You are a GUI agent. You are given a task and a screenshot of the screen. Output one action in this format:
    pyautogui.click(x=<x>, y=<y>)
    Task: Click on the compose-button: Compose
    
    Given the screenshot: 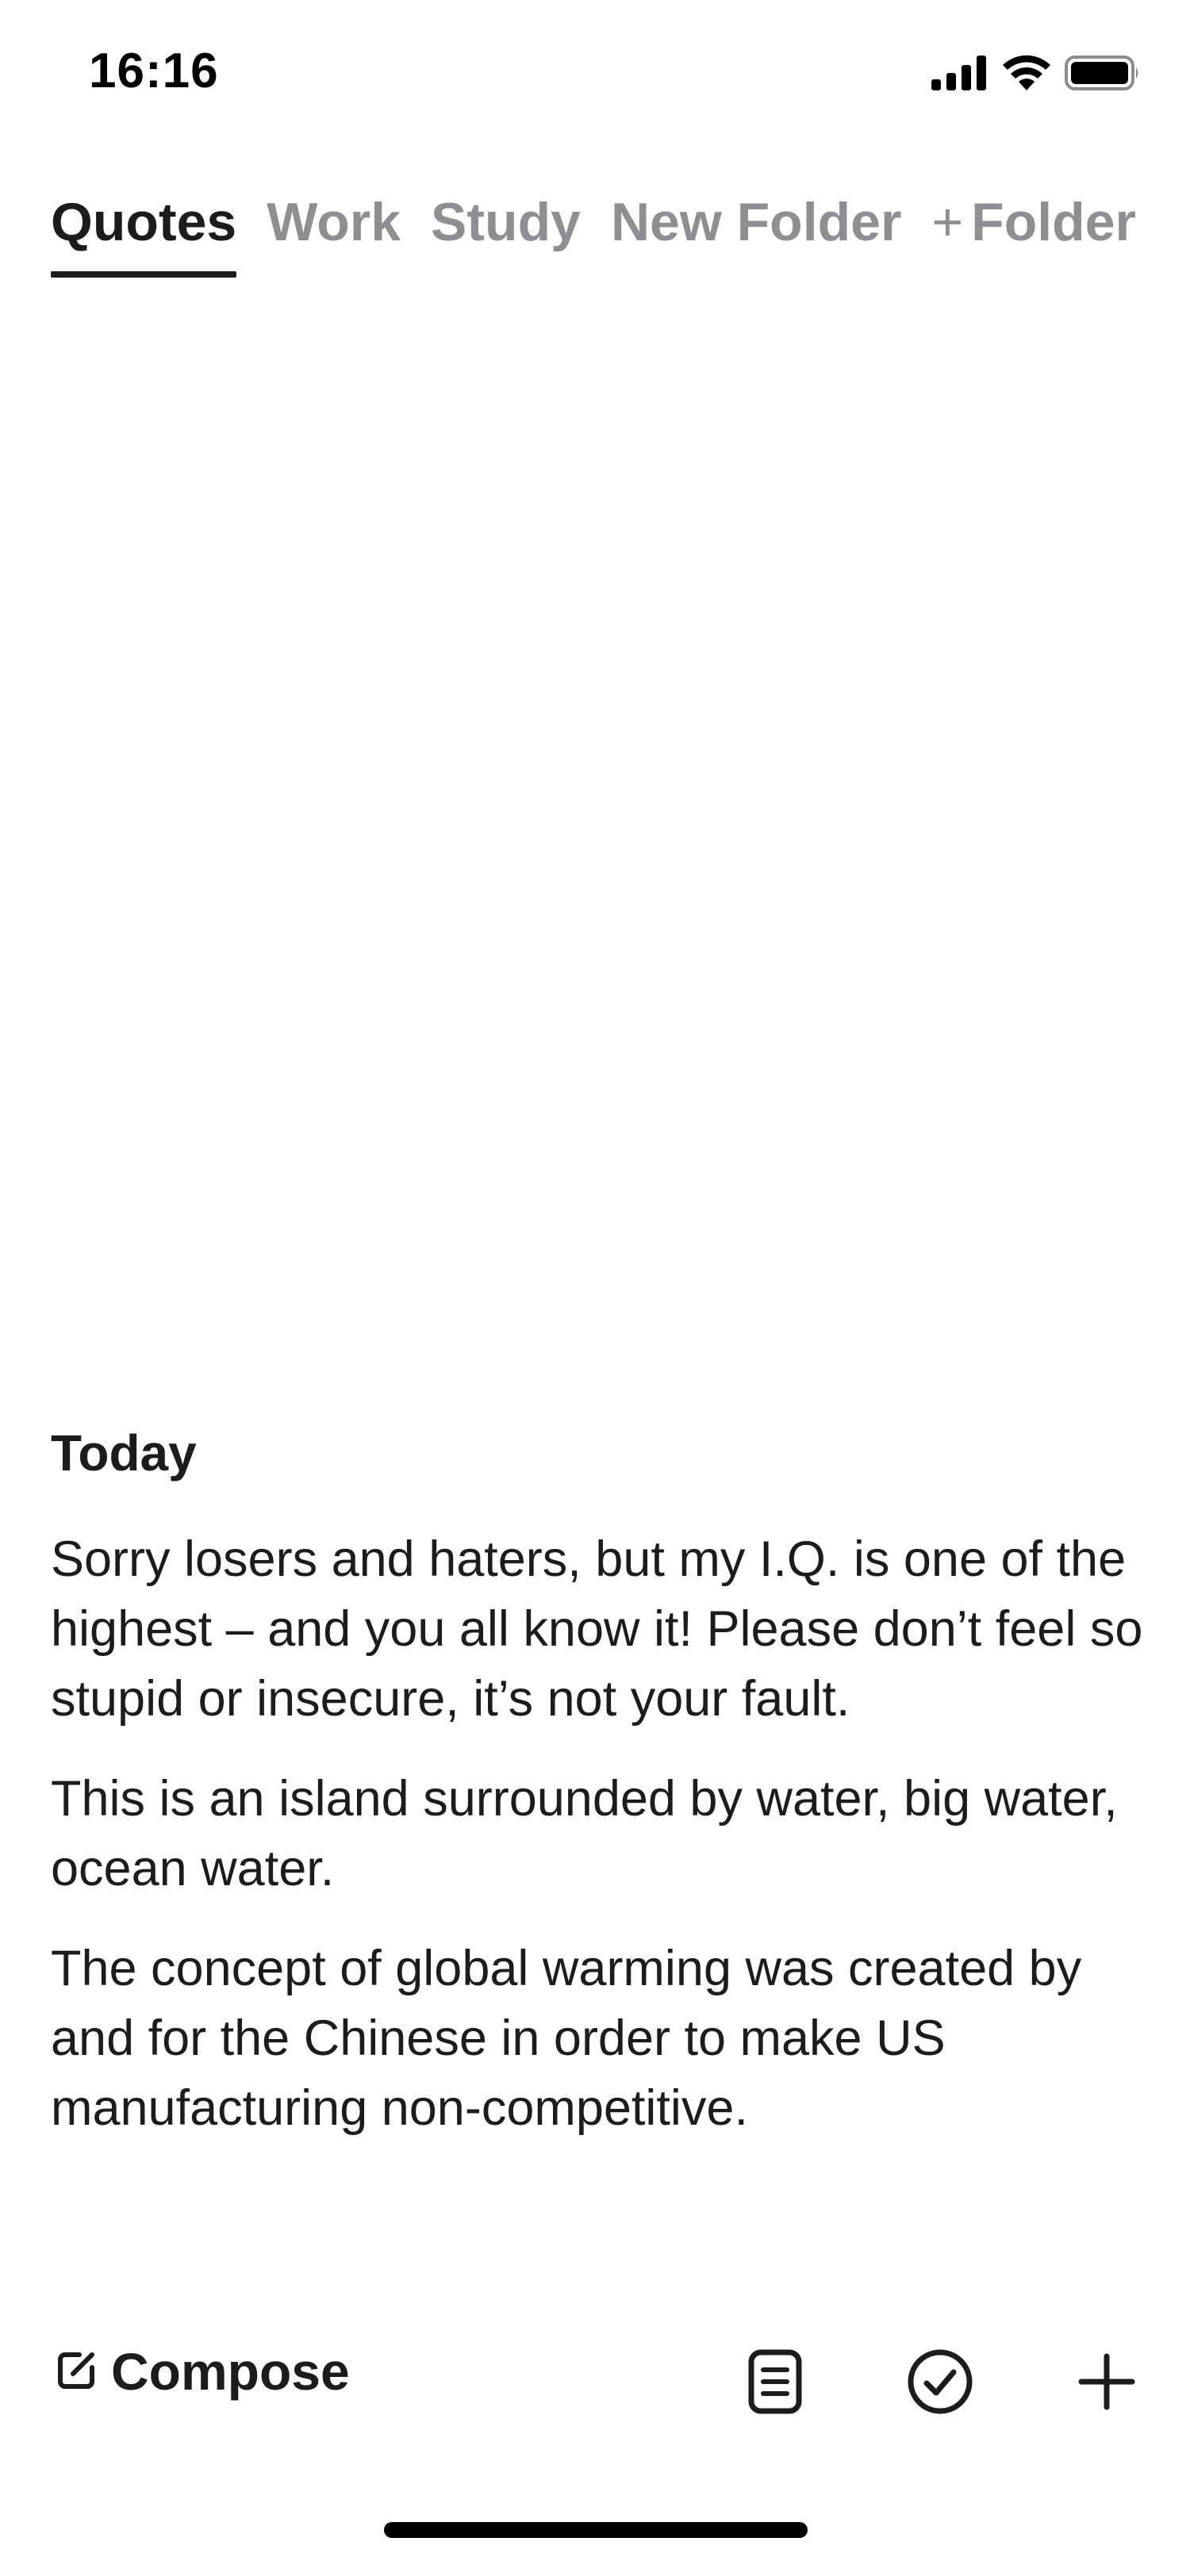 What is the action you would take?
    pyautogui.click(x=203, y=2371)
    